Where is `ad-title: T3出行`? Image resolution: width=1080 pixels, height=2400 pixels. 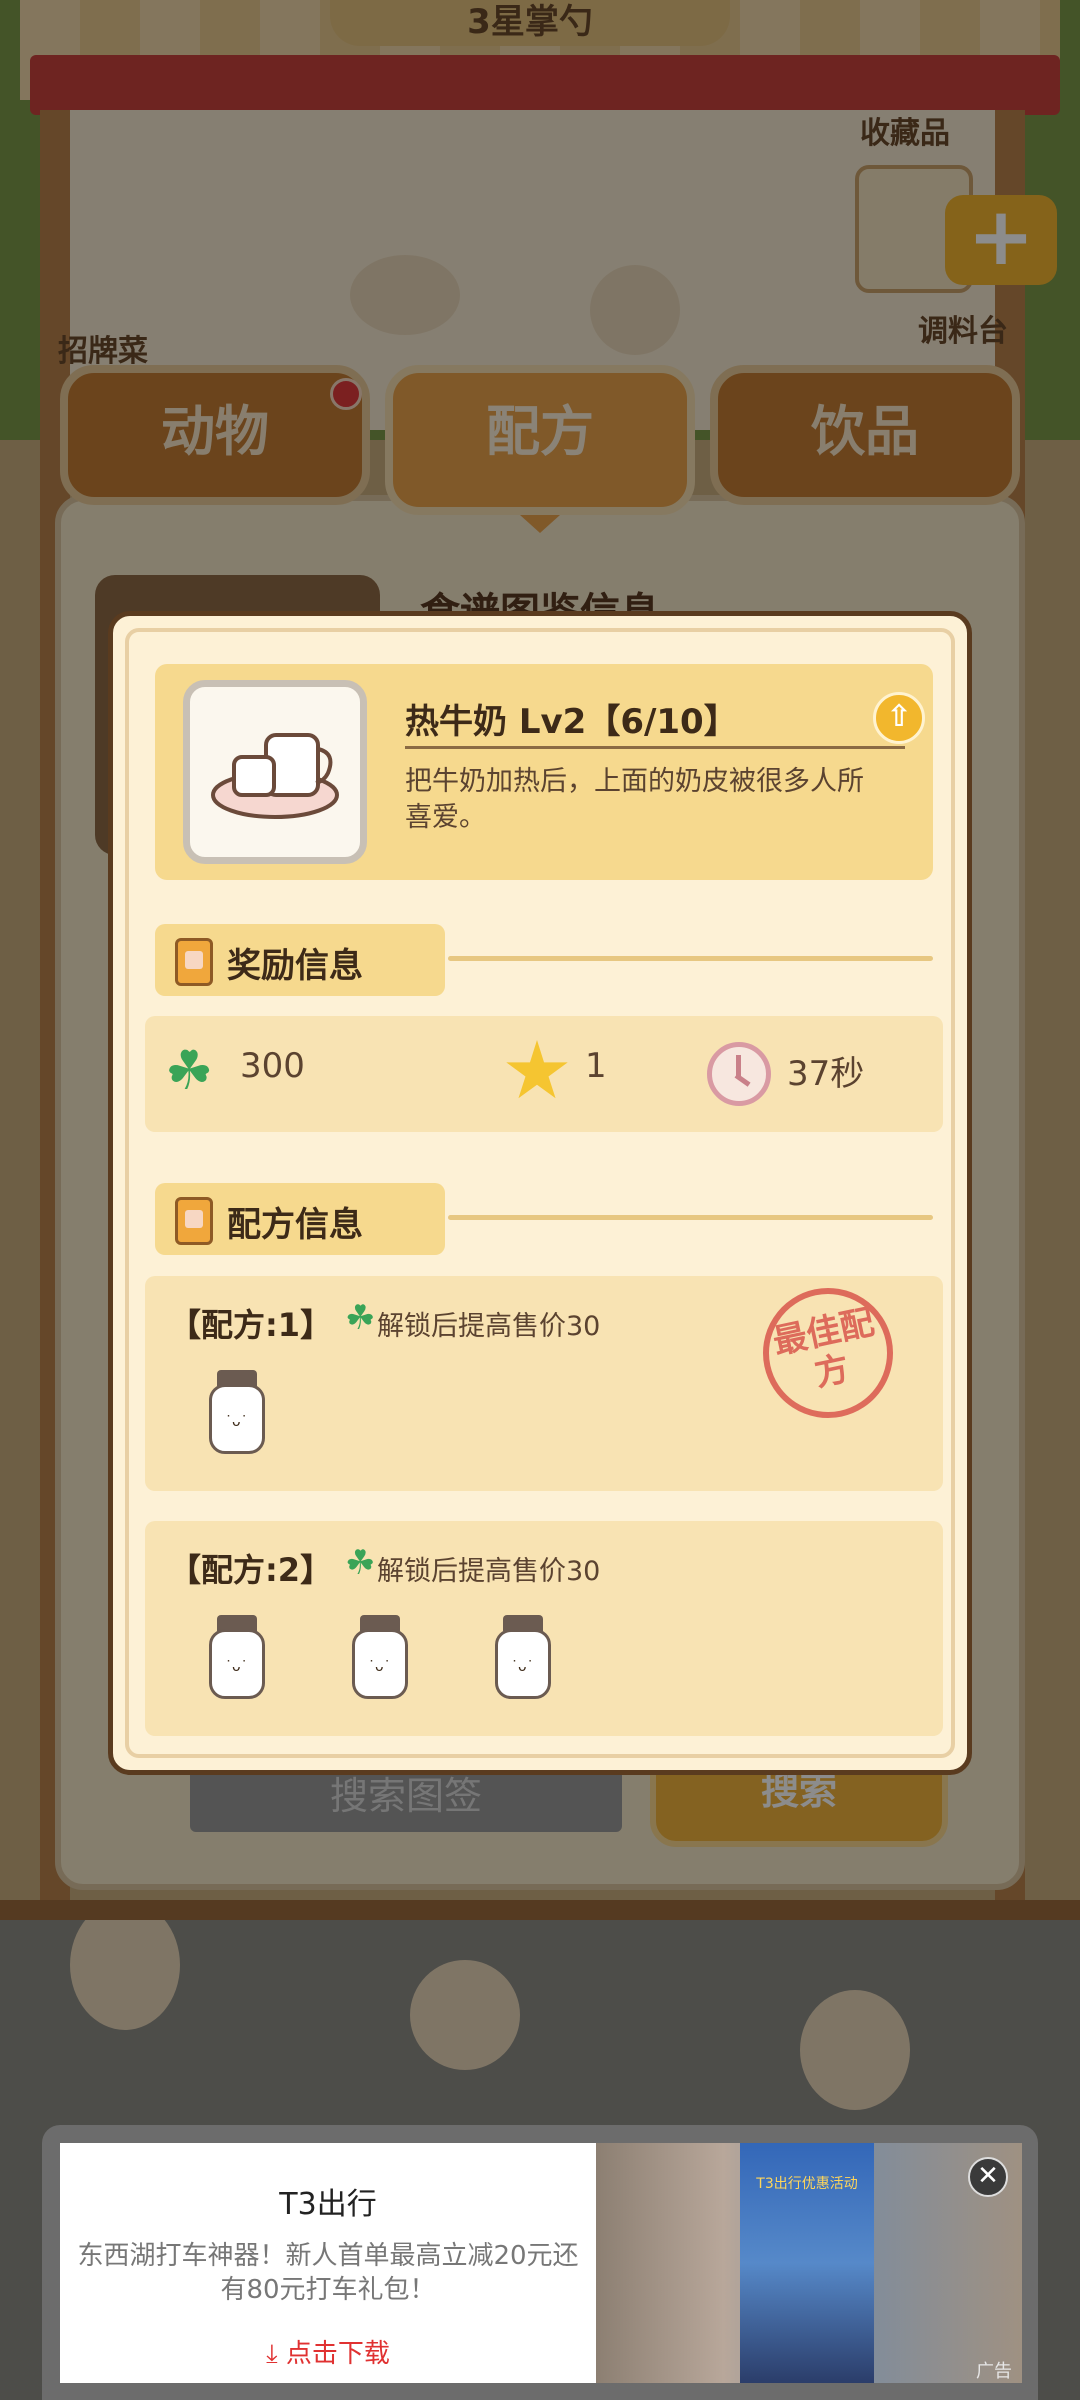
ad-title: T3出行 is located at coordinates (328, 2204).